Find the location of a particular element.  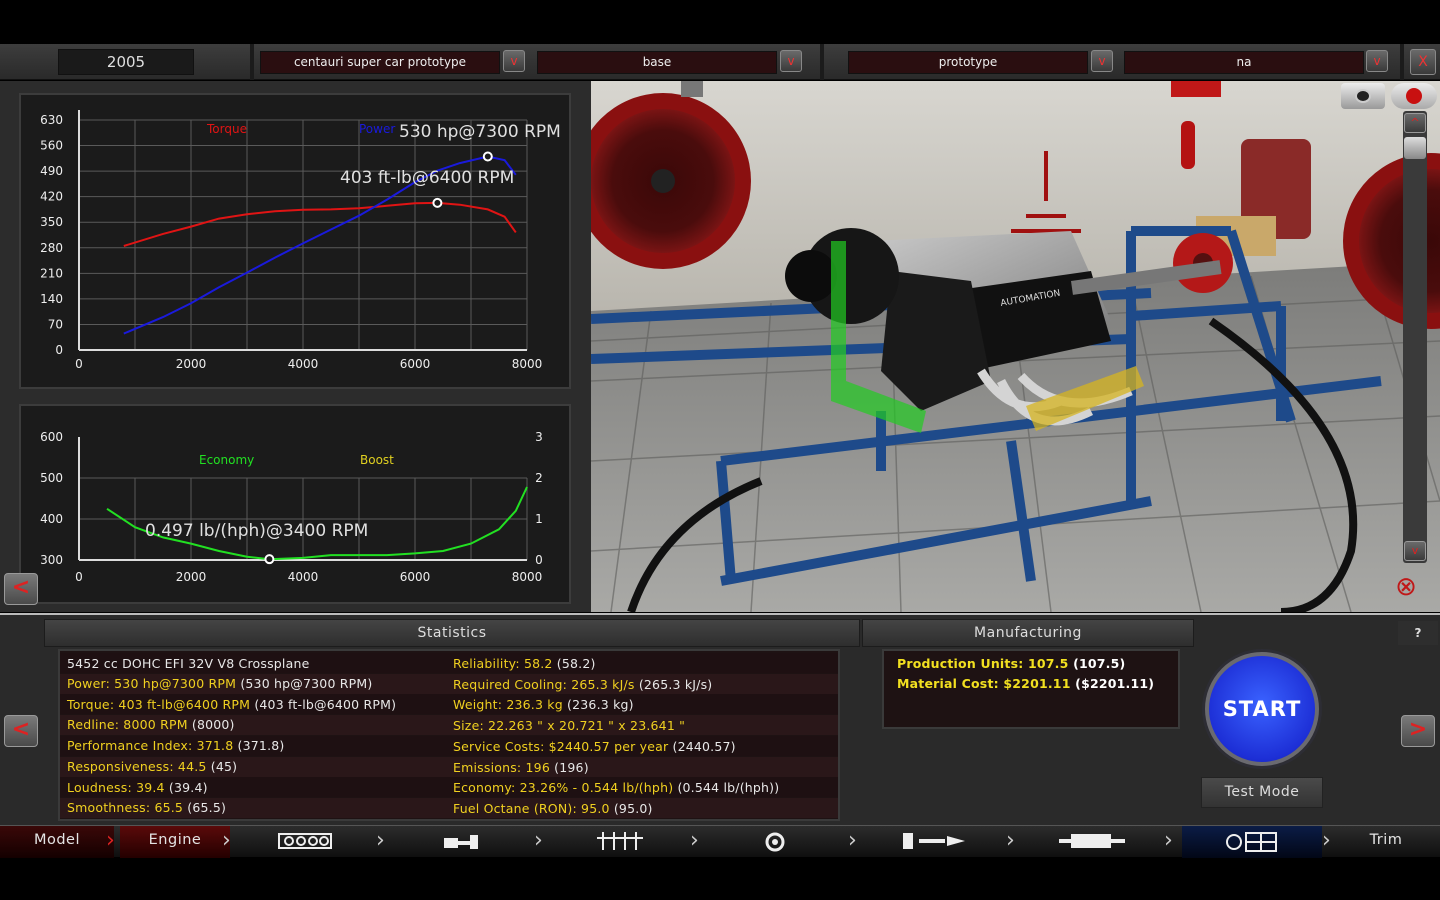

manufacturing-row: Production Units: 107.5 (107.5) is located at coordinates (1011, 663).